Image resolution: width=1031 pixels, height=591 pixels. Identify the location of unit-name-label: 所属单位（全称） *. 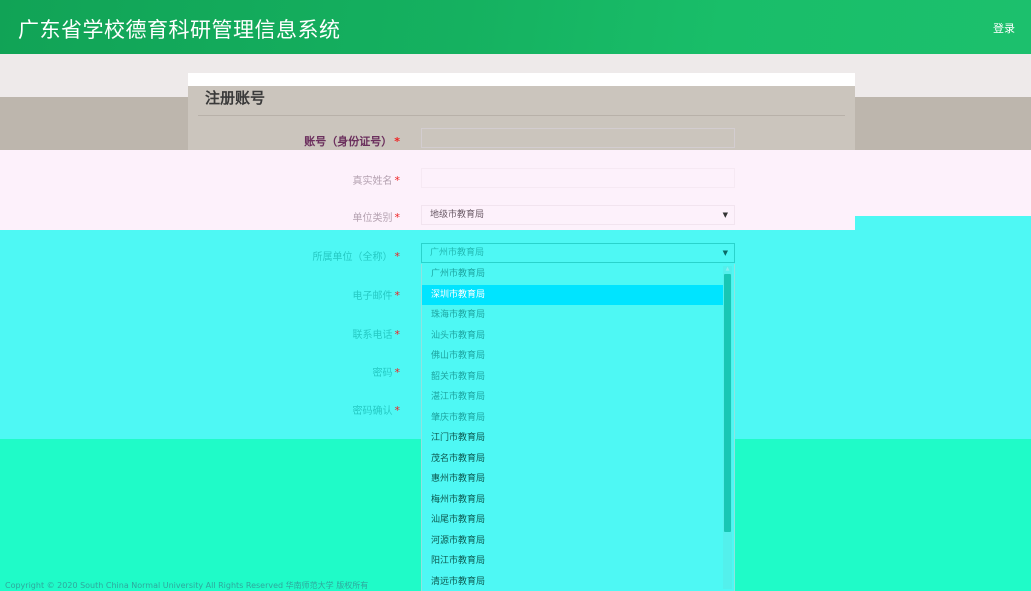
(357, 255).